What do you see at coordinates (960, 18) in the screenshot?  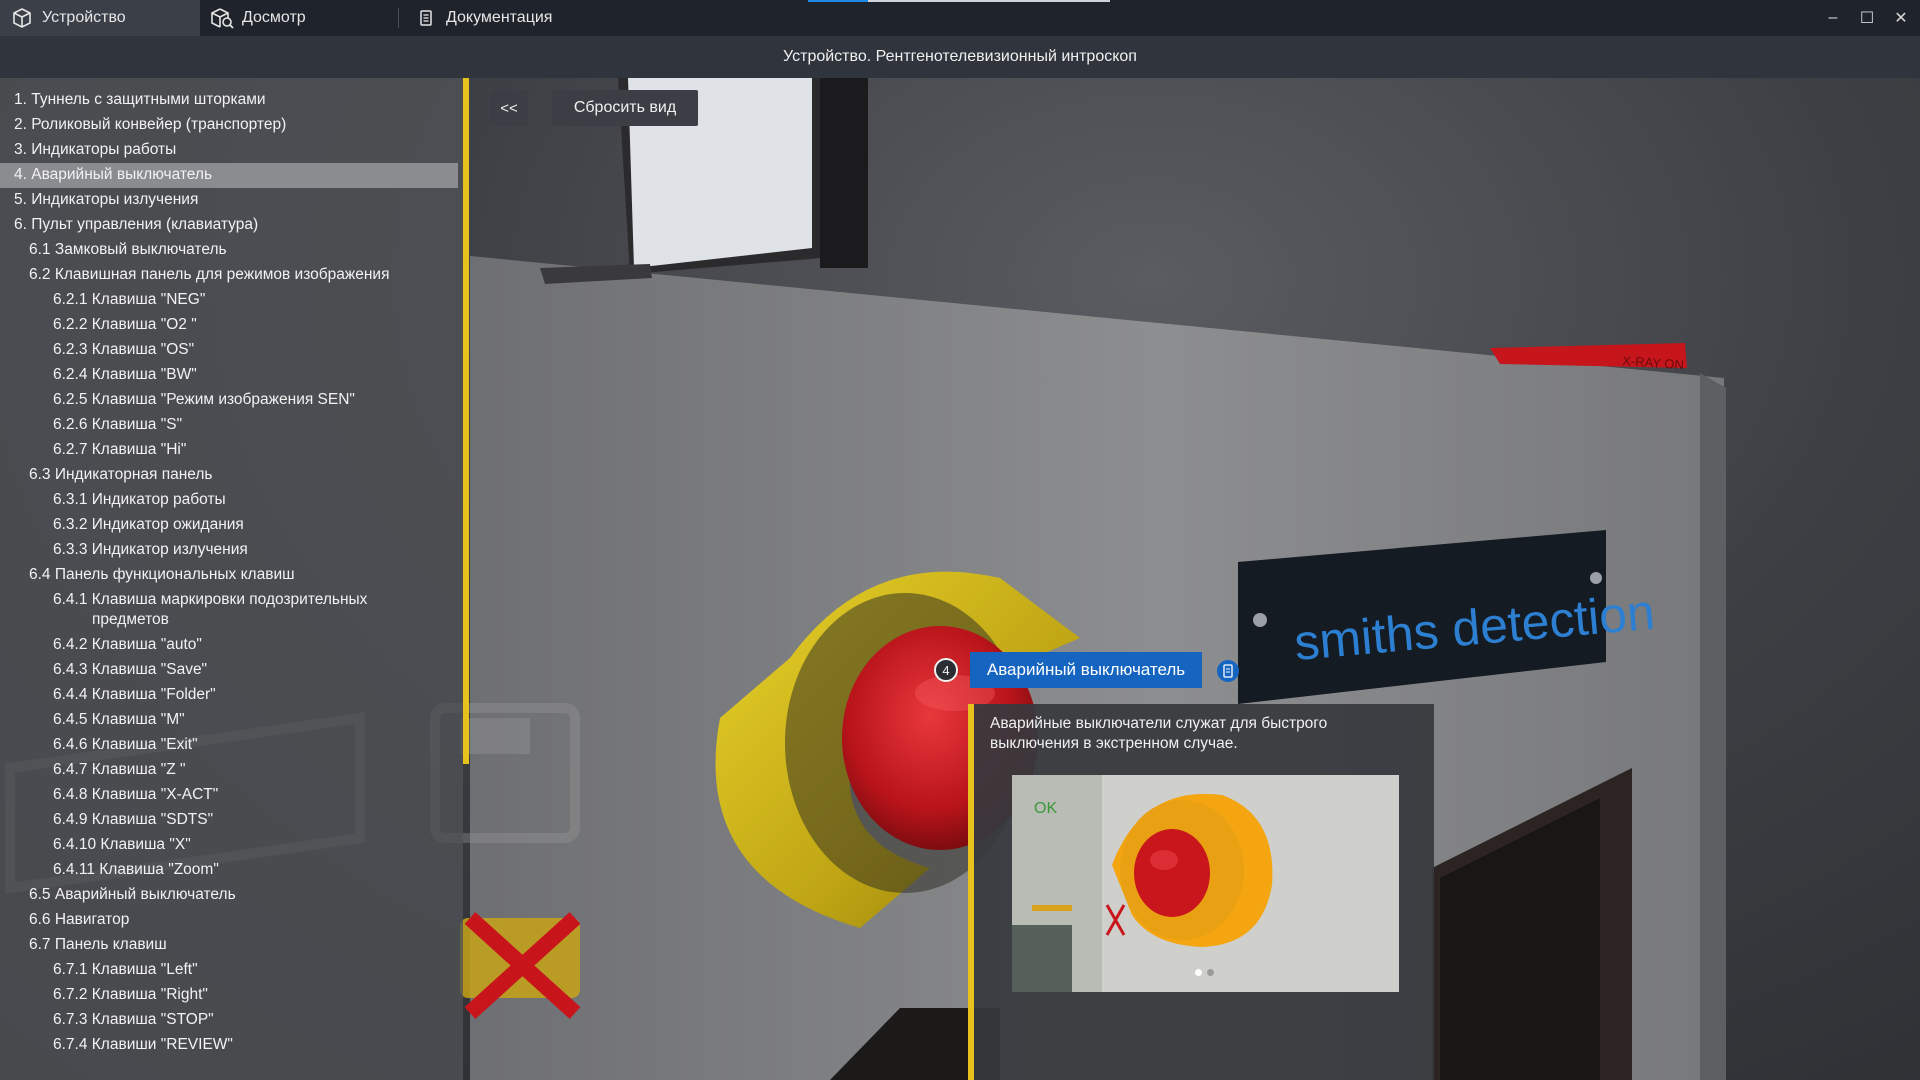 I see `tab-bar: Устройство Досмотр Документация – ☐ ✕` at bounding box center [960, 18].